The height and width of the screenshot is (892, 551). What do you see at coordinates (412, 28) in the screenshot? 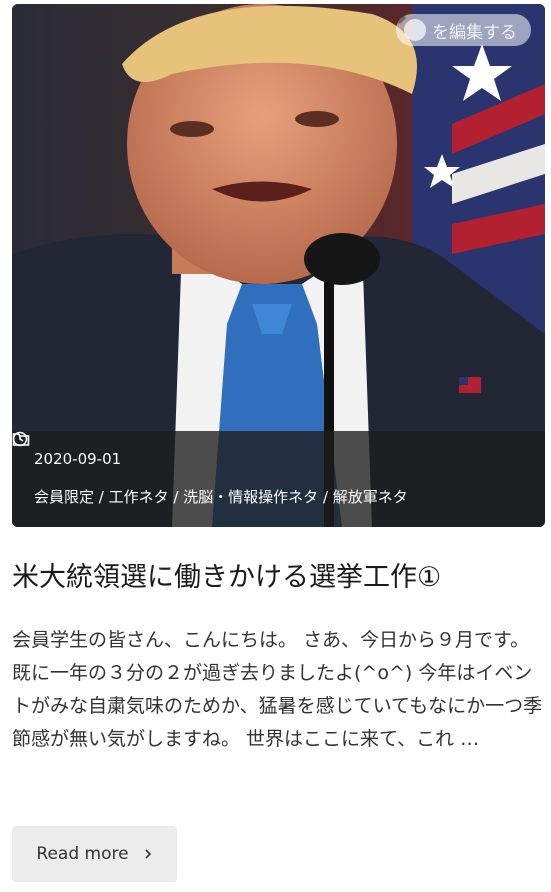
I see `pencil-icon` at bounding box center [412, 28].